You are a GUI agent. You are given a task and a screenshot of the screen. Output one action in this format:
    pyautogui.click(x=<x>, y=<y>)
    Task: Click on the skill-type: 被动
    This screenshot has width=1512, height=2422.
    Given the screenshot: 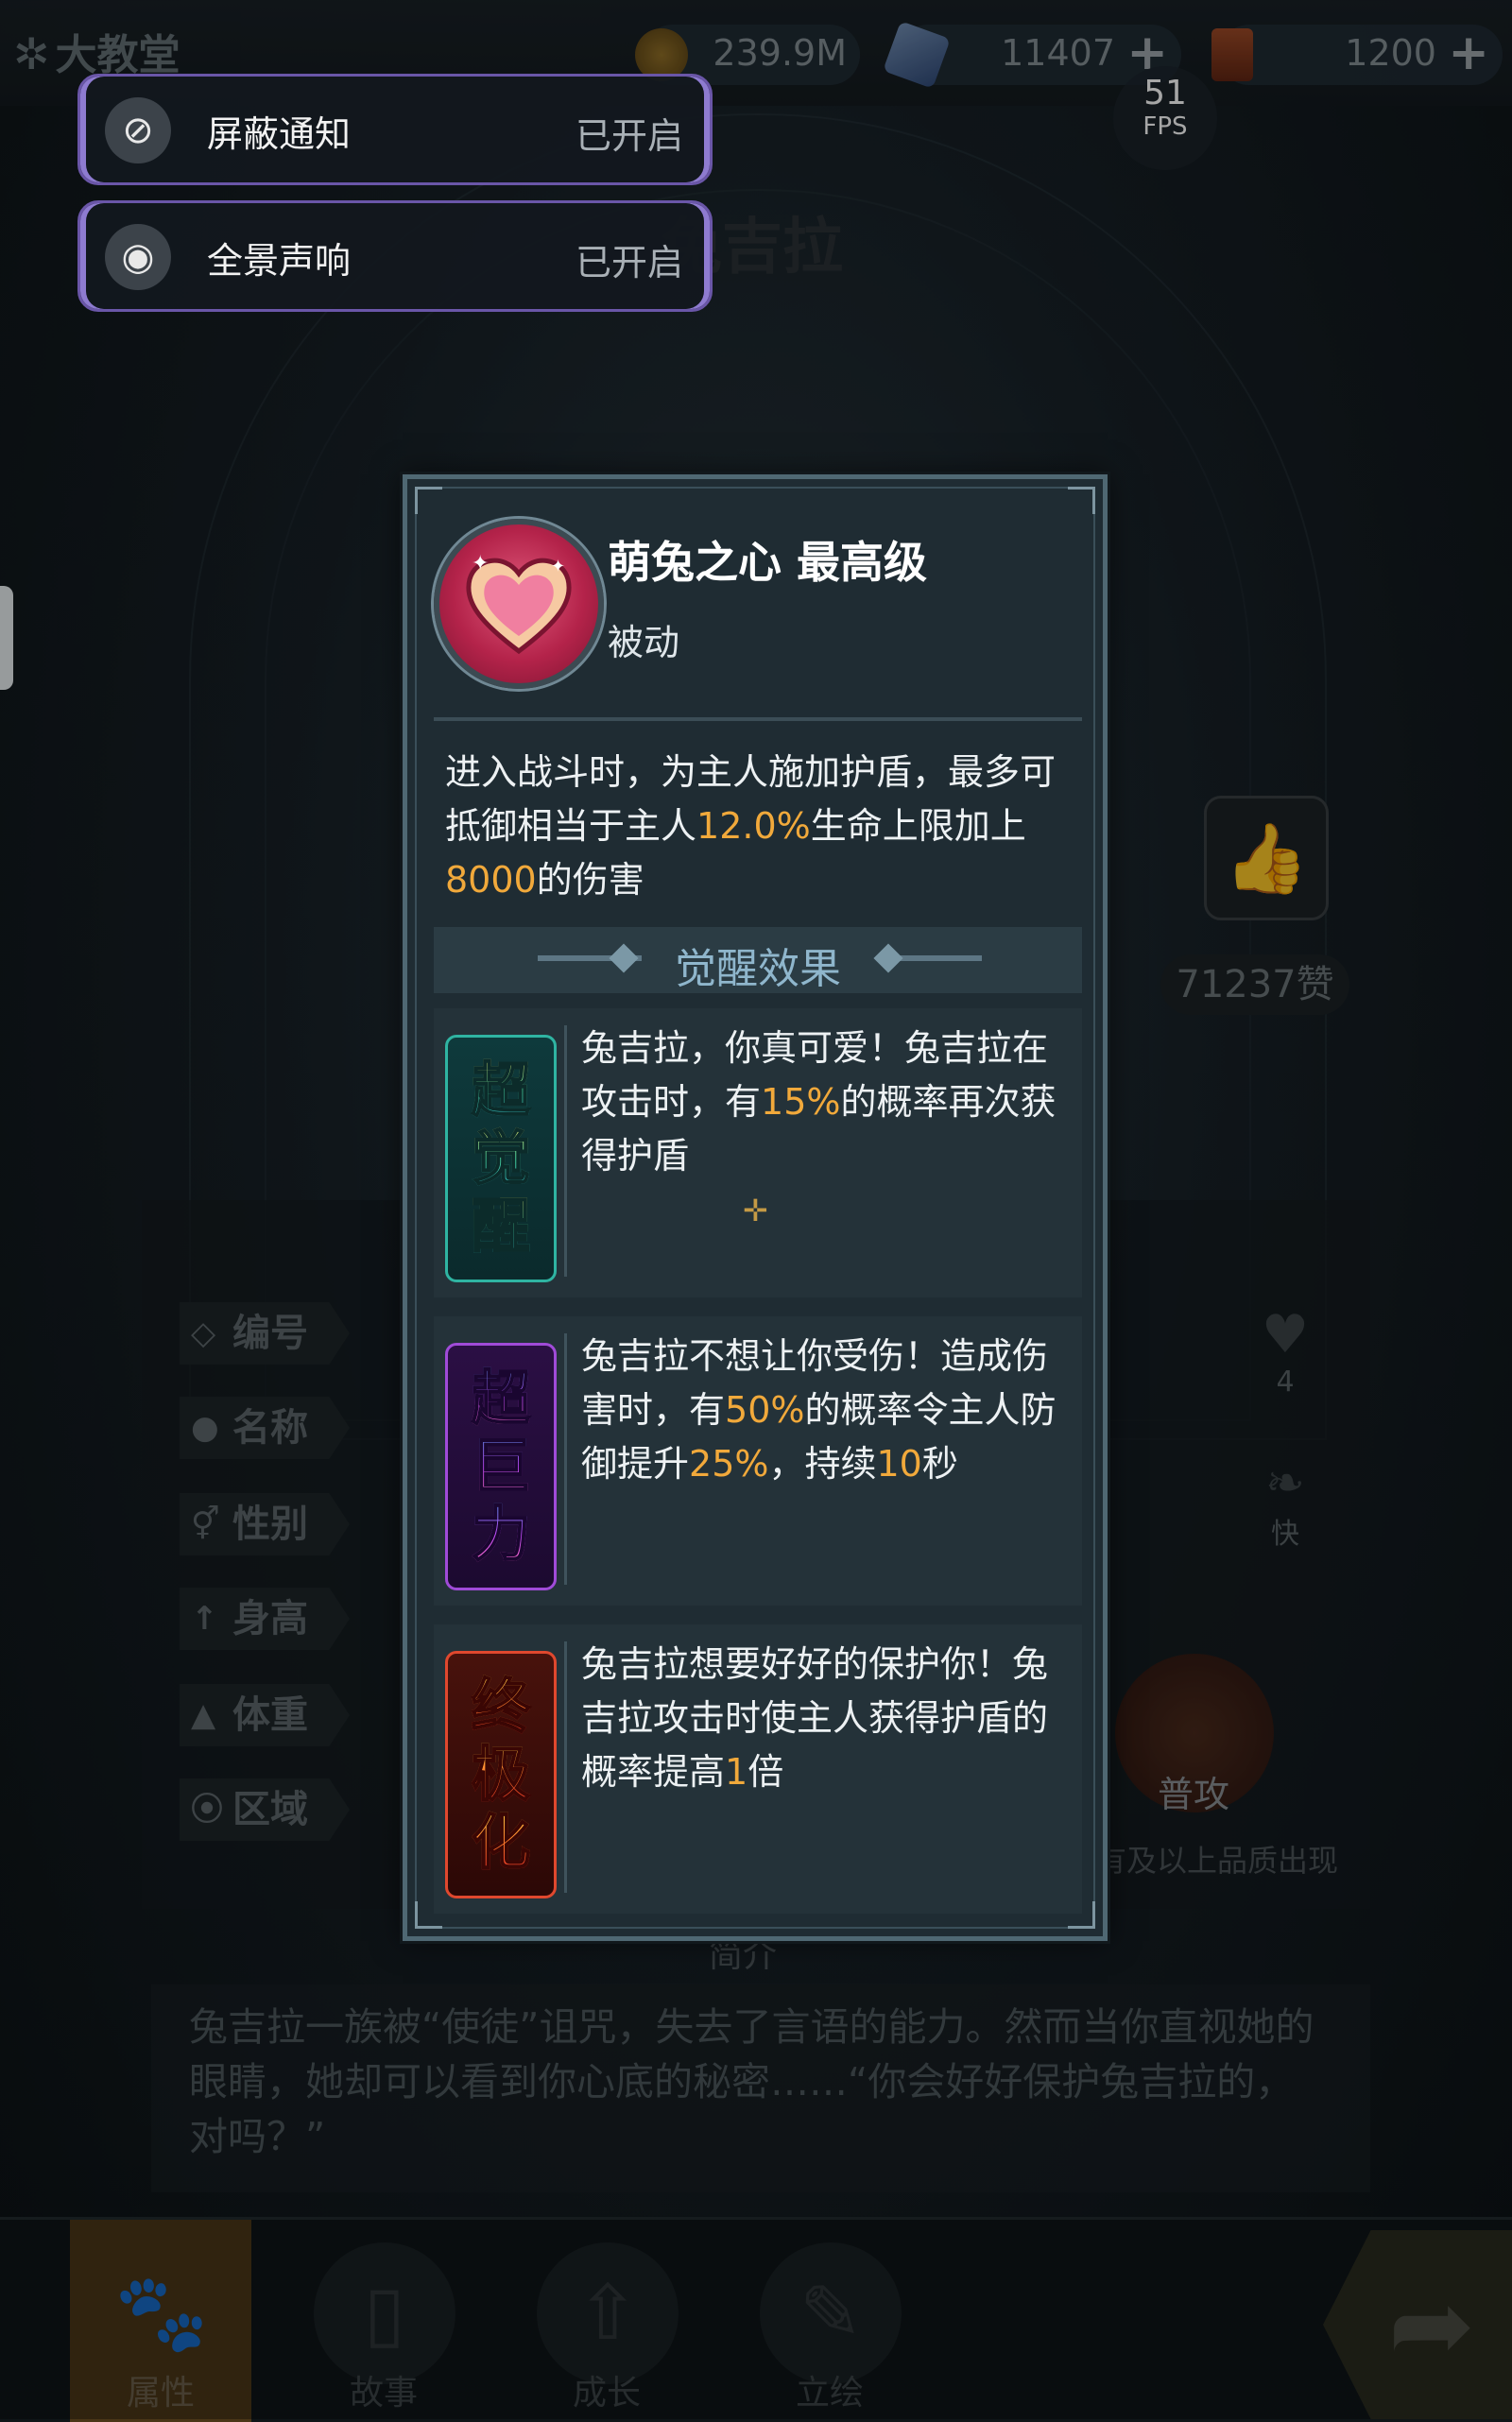 What is the action you would take?
    pyautogui.click(x=644, y=642)
    